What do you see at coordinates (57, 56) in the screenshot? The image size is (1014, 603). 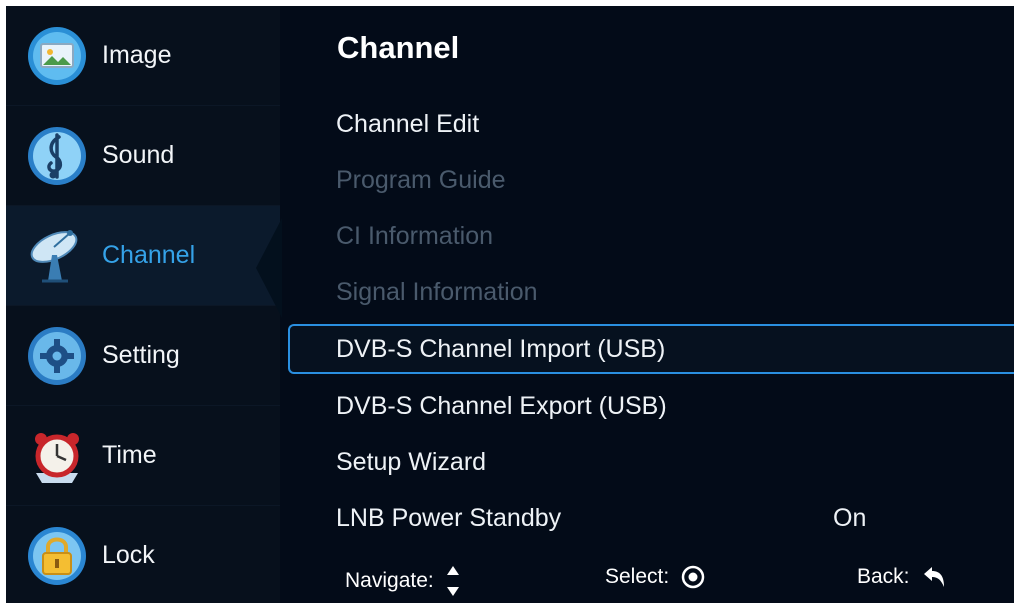 I see `image-icon` at bounding box center [57, 56].